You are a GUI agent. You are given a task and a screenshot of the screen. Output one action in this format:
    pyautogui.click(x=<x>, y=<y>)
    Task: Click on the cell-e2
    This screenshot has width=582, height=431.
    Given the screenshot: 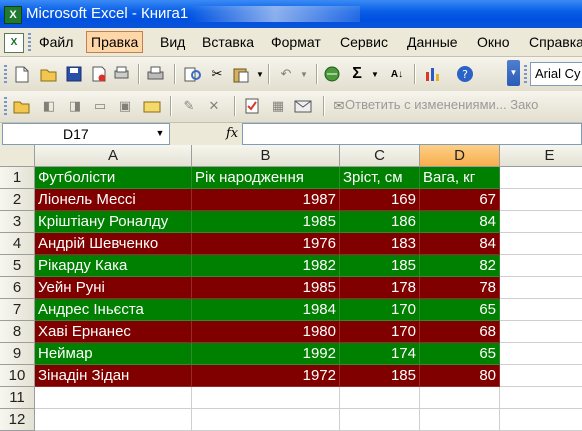 What is the action you would take?
    pyautogui.click(x=541, y=200)
    